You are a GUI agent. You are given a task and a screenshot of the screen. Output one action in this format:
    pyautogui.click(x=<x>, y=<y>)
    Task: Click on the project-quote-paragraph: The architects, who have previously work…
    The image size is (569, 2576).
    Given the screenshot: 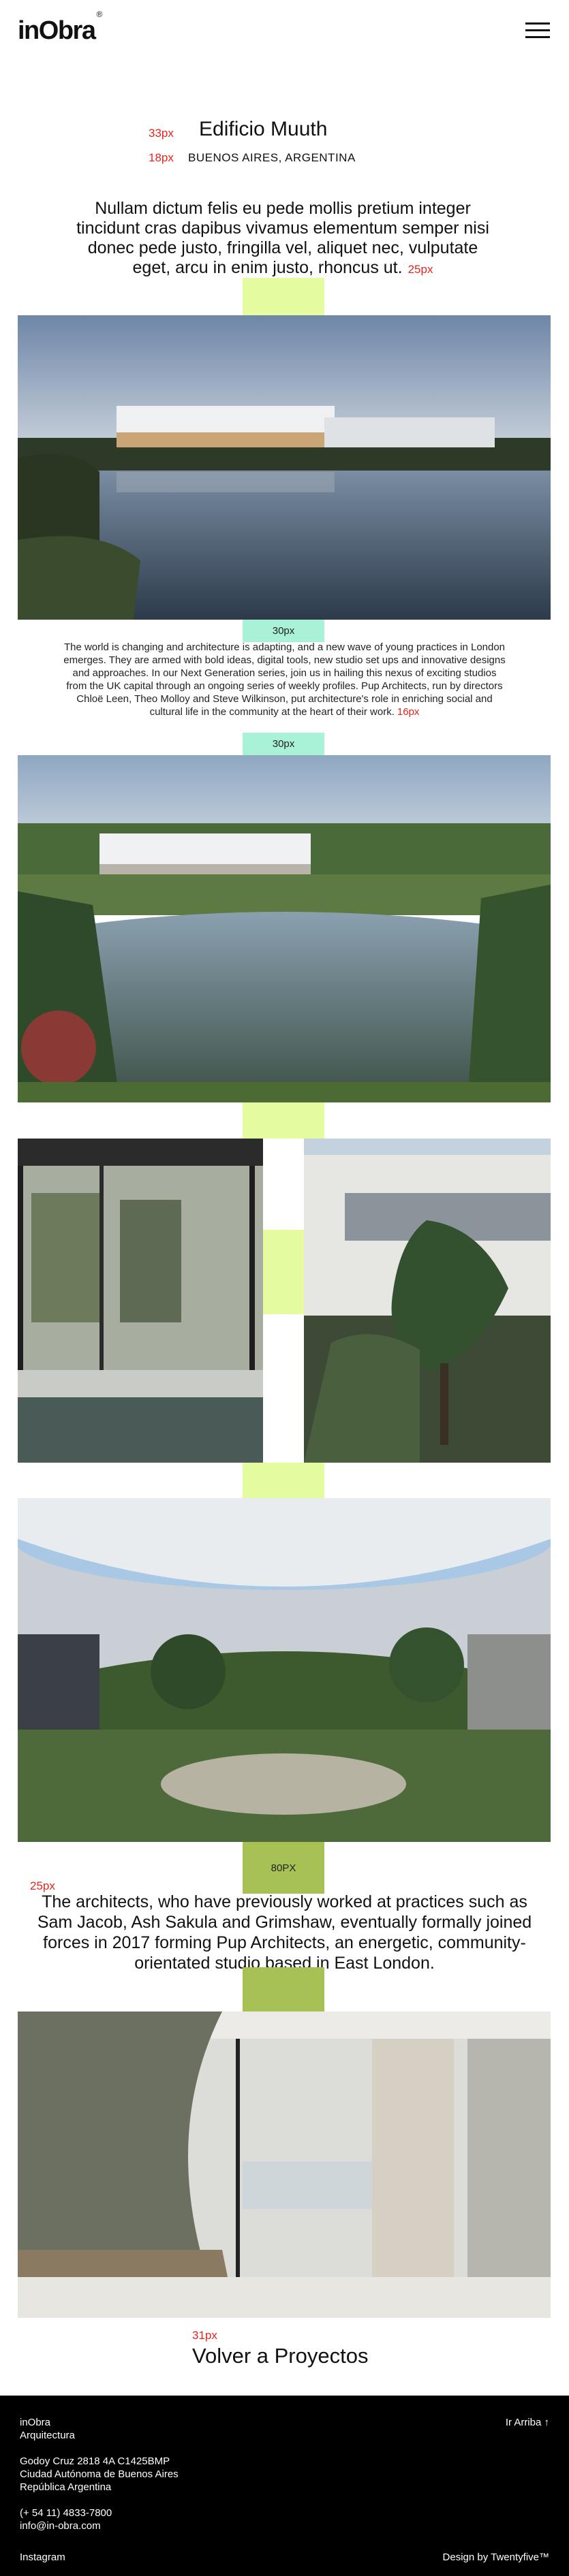 What is the action you would take?
    pyautogui.click(x=284, y=1932)
    